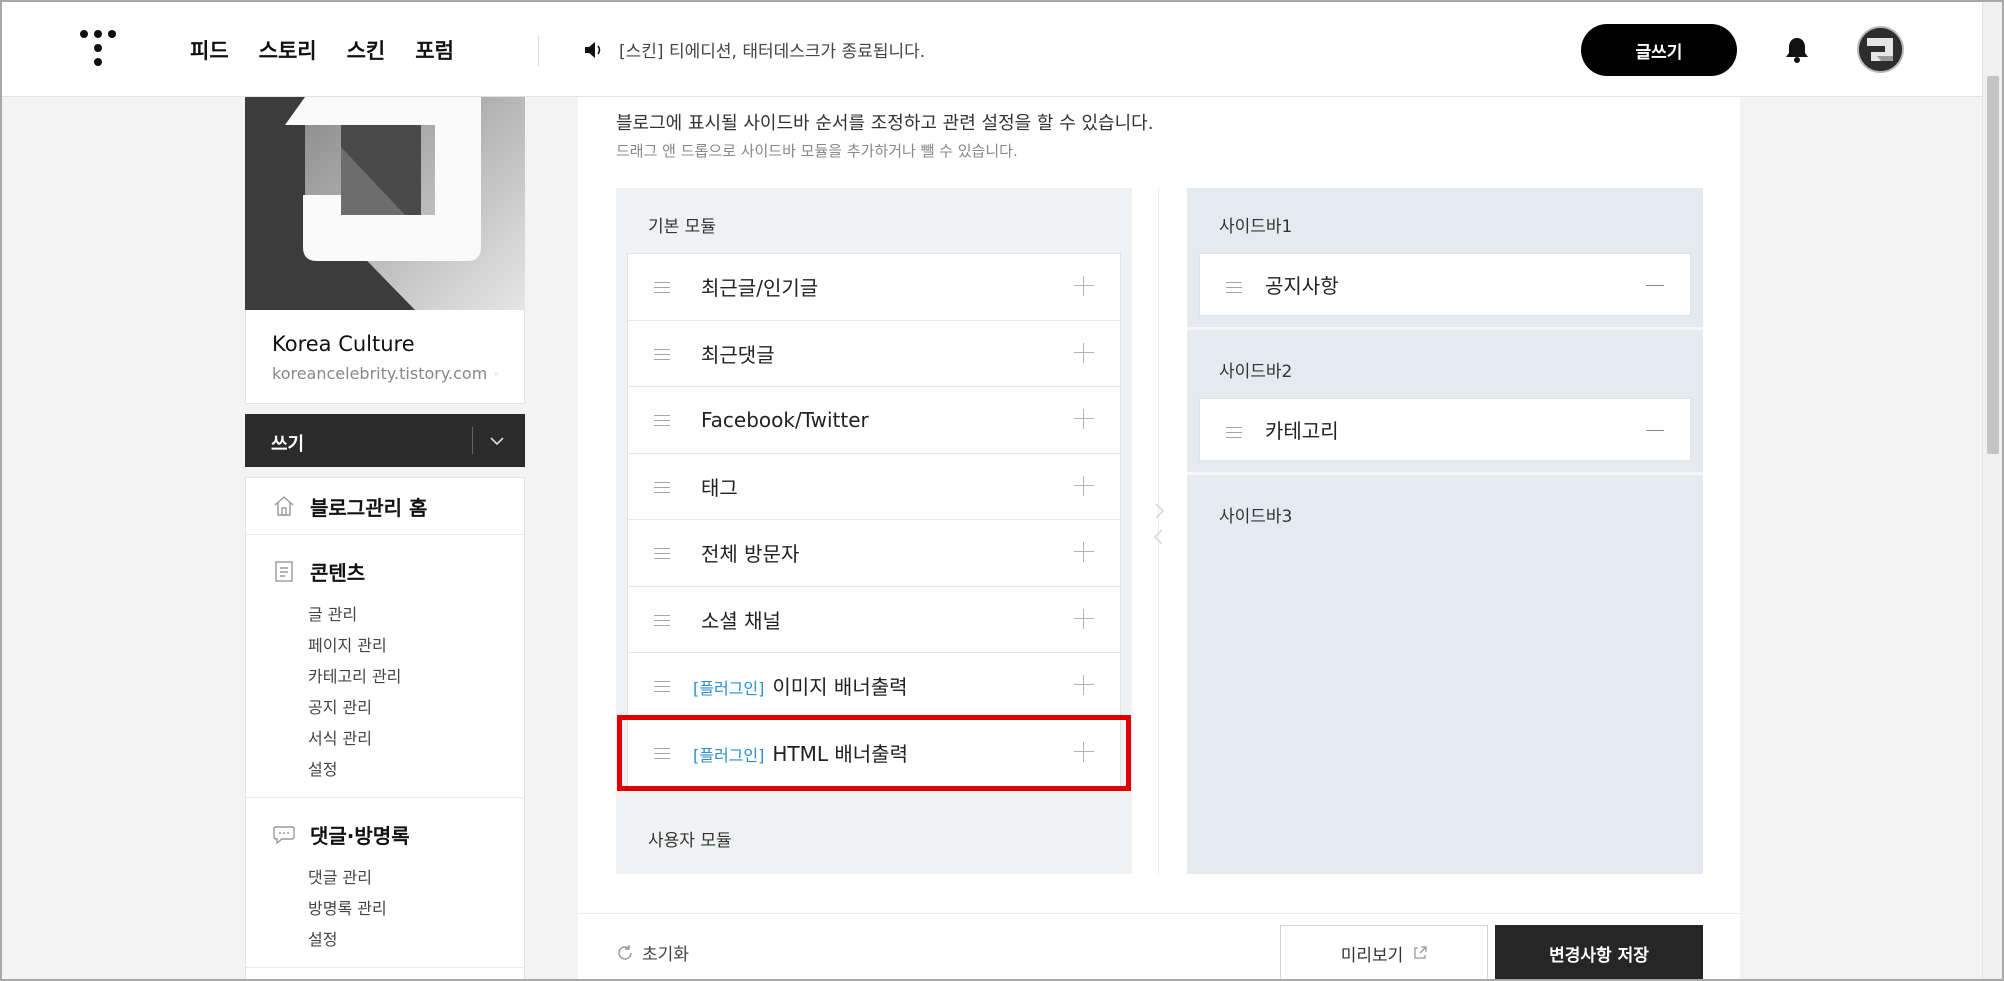 This screenshot has height=981, width=2004. I want to click on write-post-button: 글쓰기, so click(1659, 50).